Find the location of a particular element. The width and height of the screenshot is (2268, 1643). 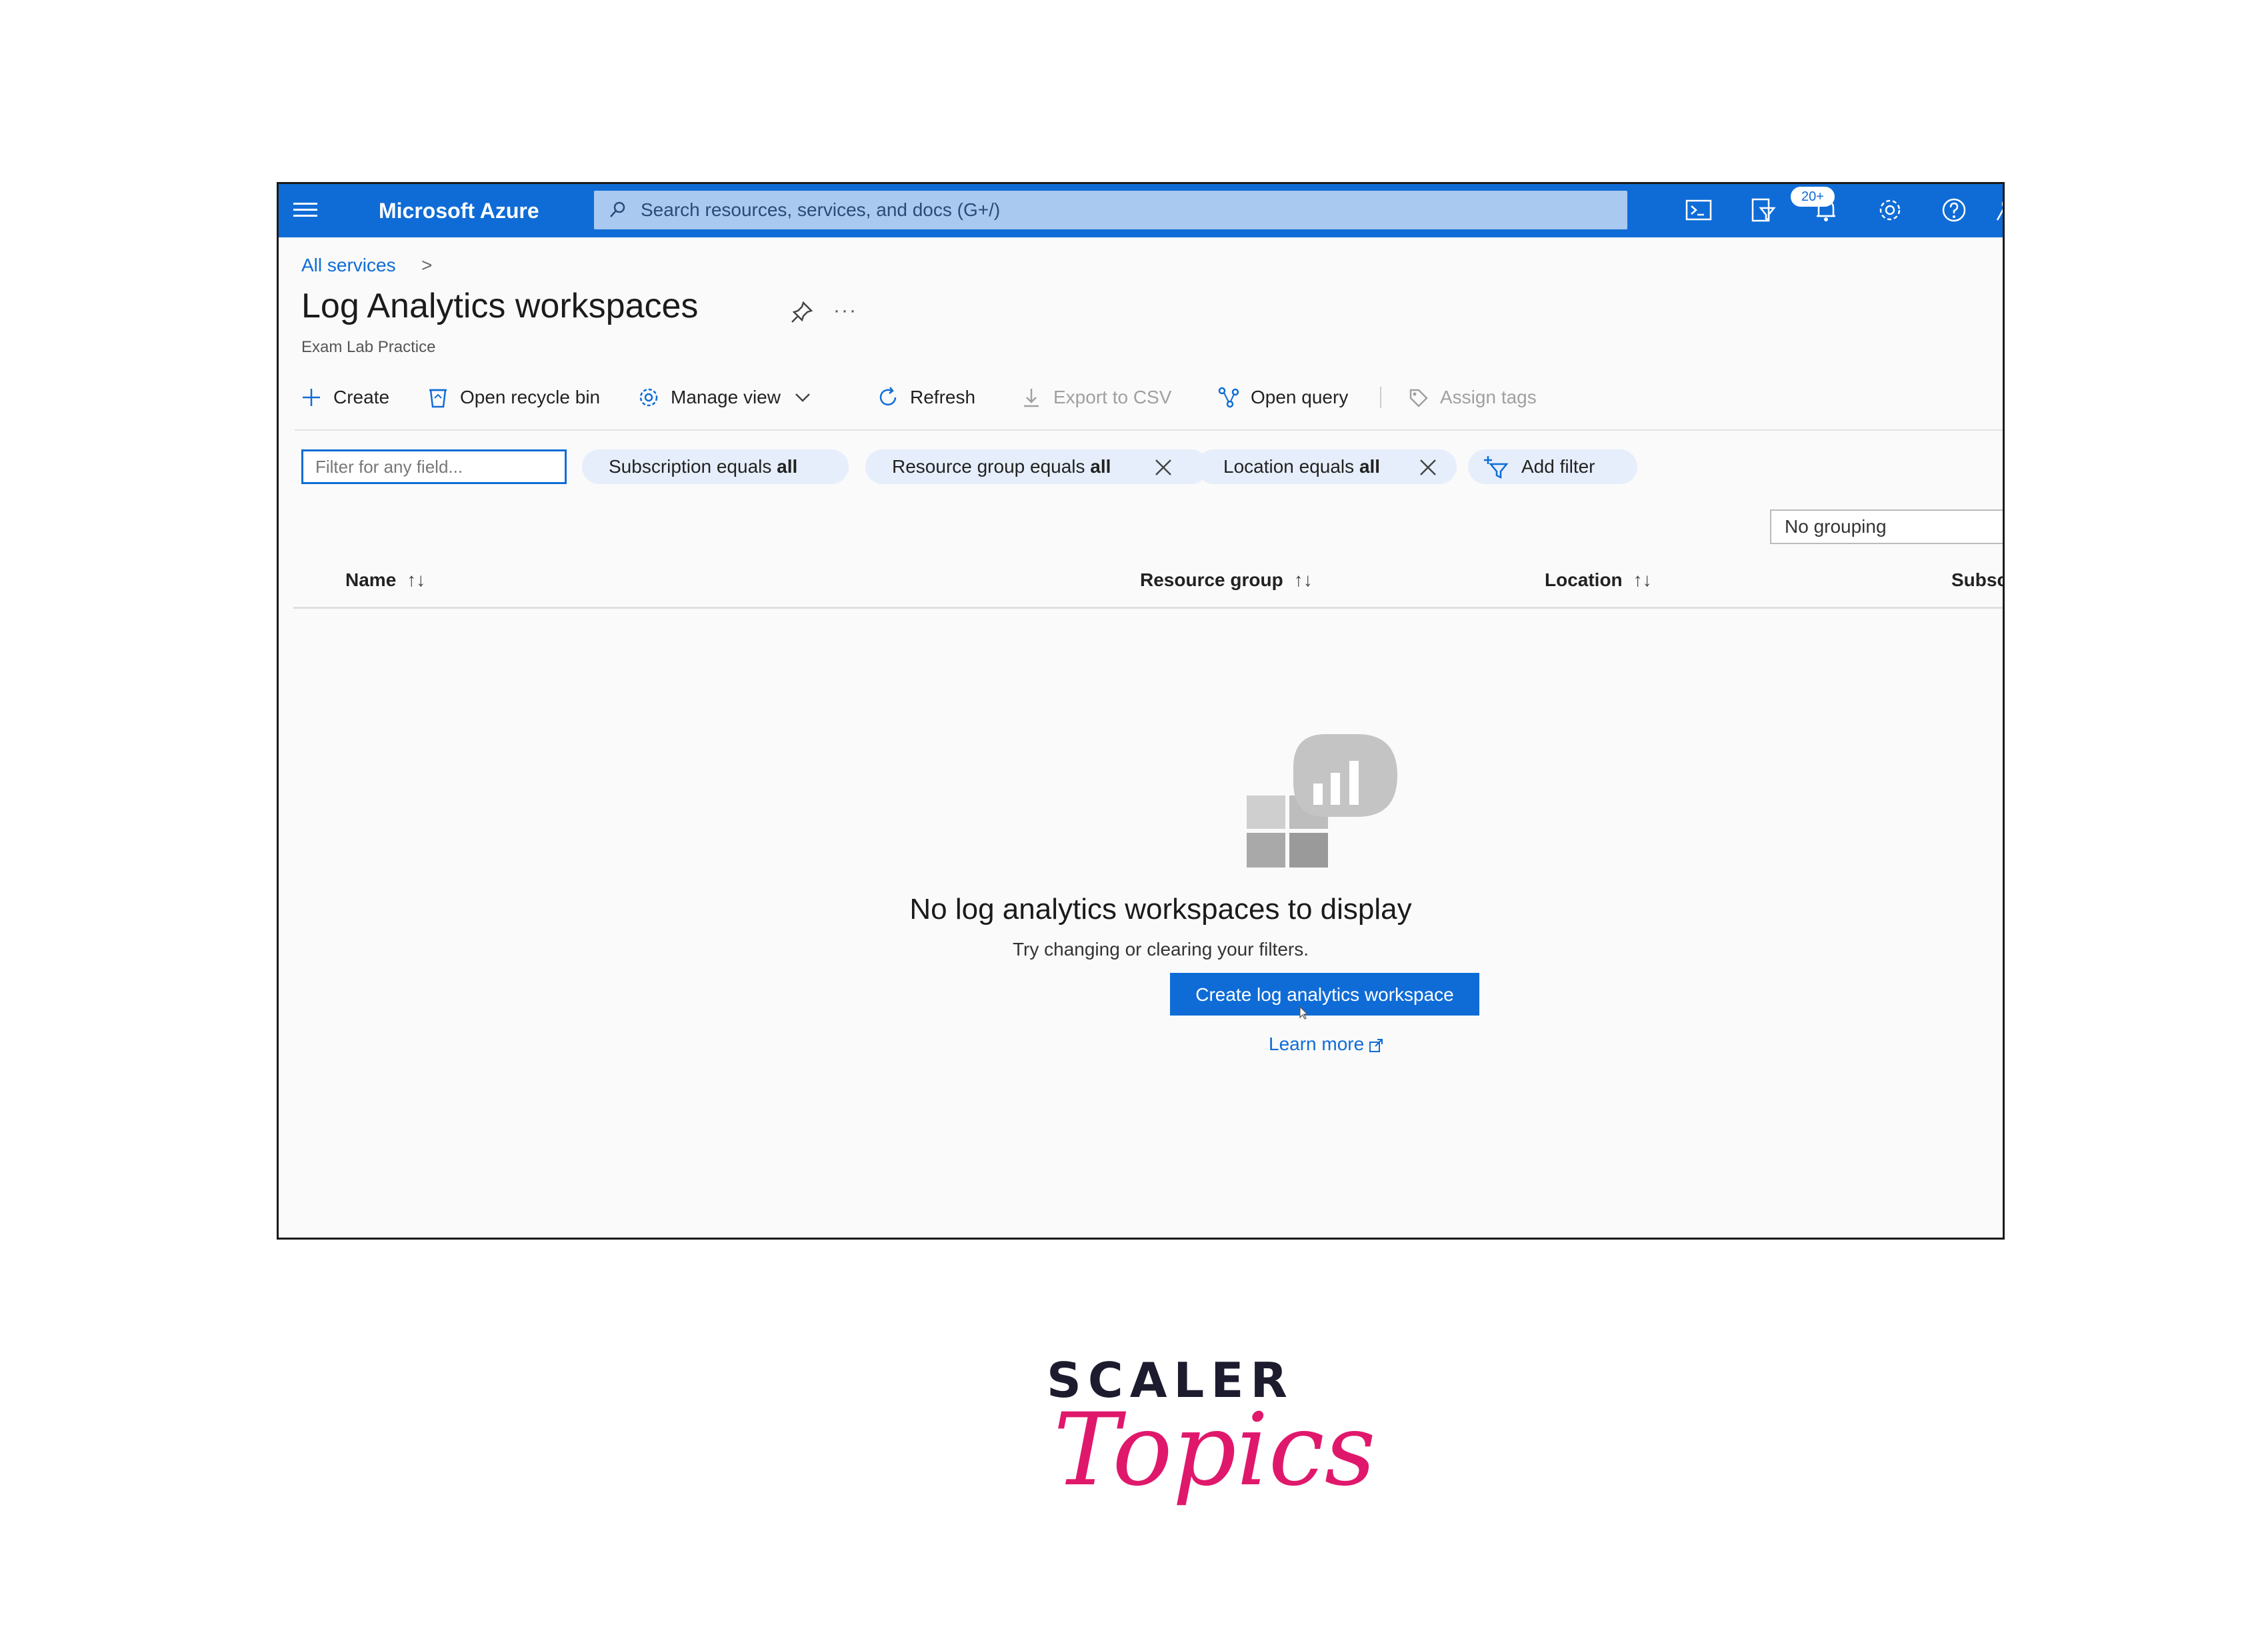

refresh-label: Refresh is located at coordinates (943, 397).